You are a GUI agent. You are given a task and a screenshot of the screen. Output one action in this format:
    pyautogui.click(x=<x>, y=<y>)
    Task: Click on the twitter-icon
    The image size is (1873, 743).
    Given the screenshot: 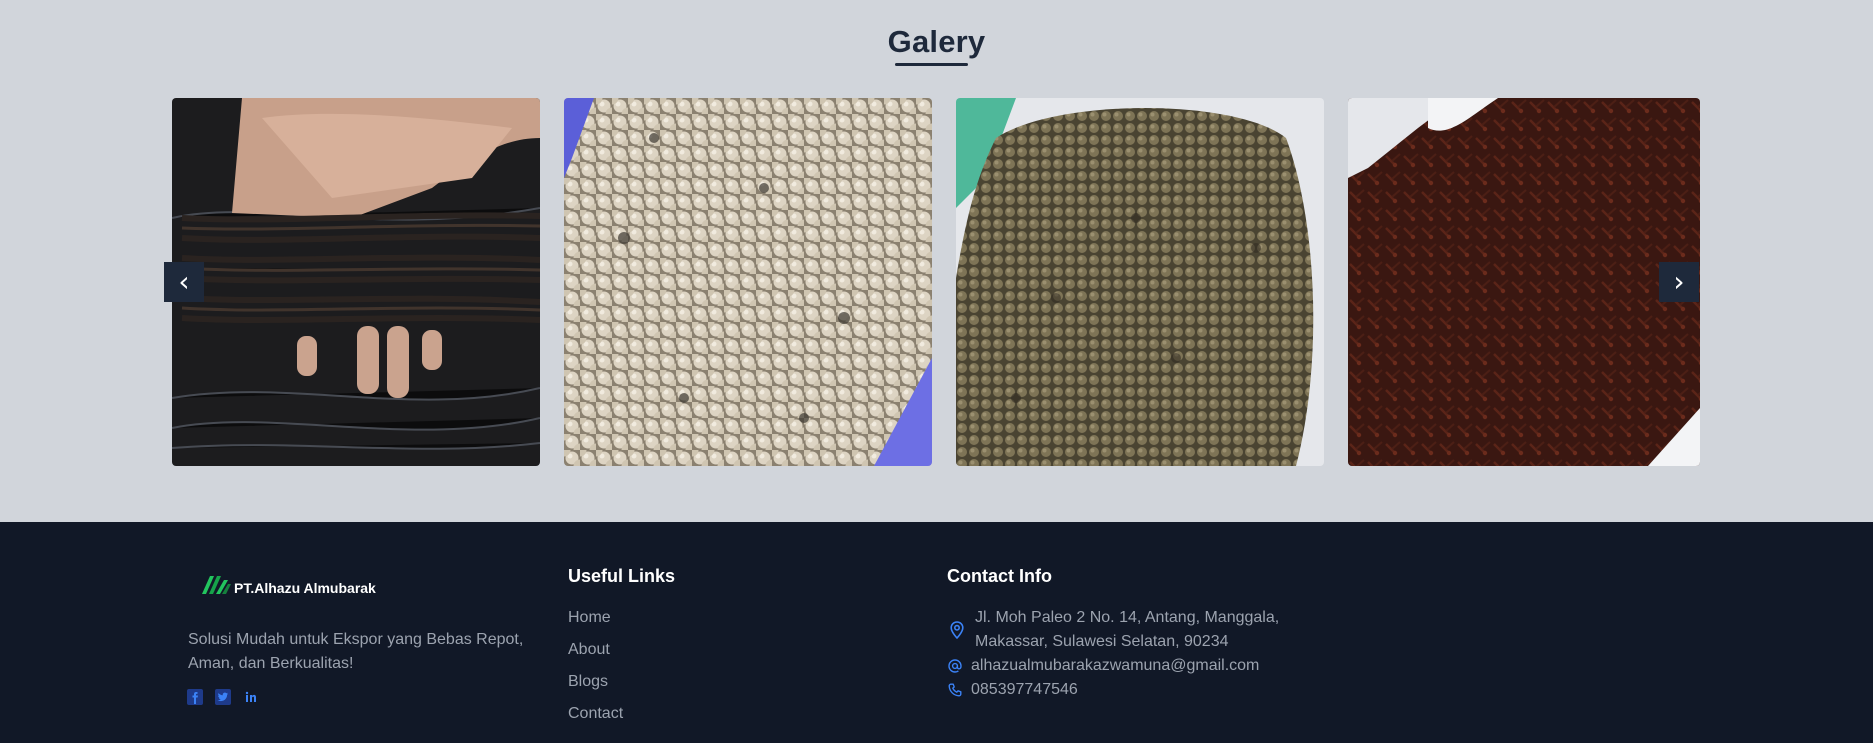 What is the action you would take?
    pyautogui.click(x=223, y=697)
    